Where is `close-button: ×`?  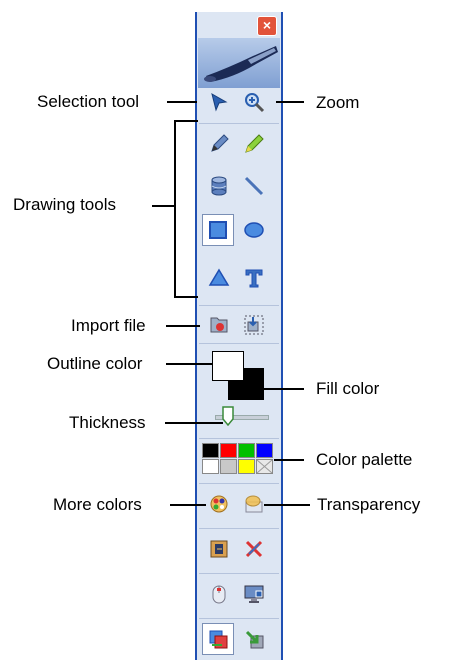 close-button: × is located at coordinates (267, 26).